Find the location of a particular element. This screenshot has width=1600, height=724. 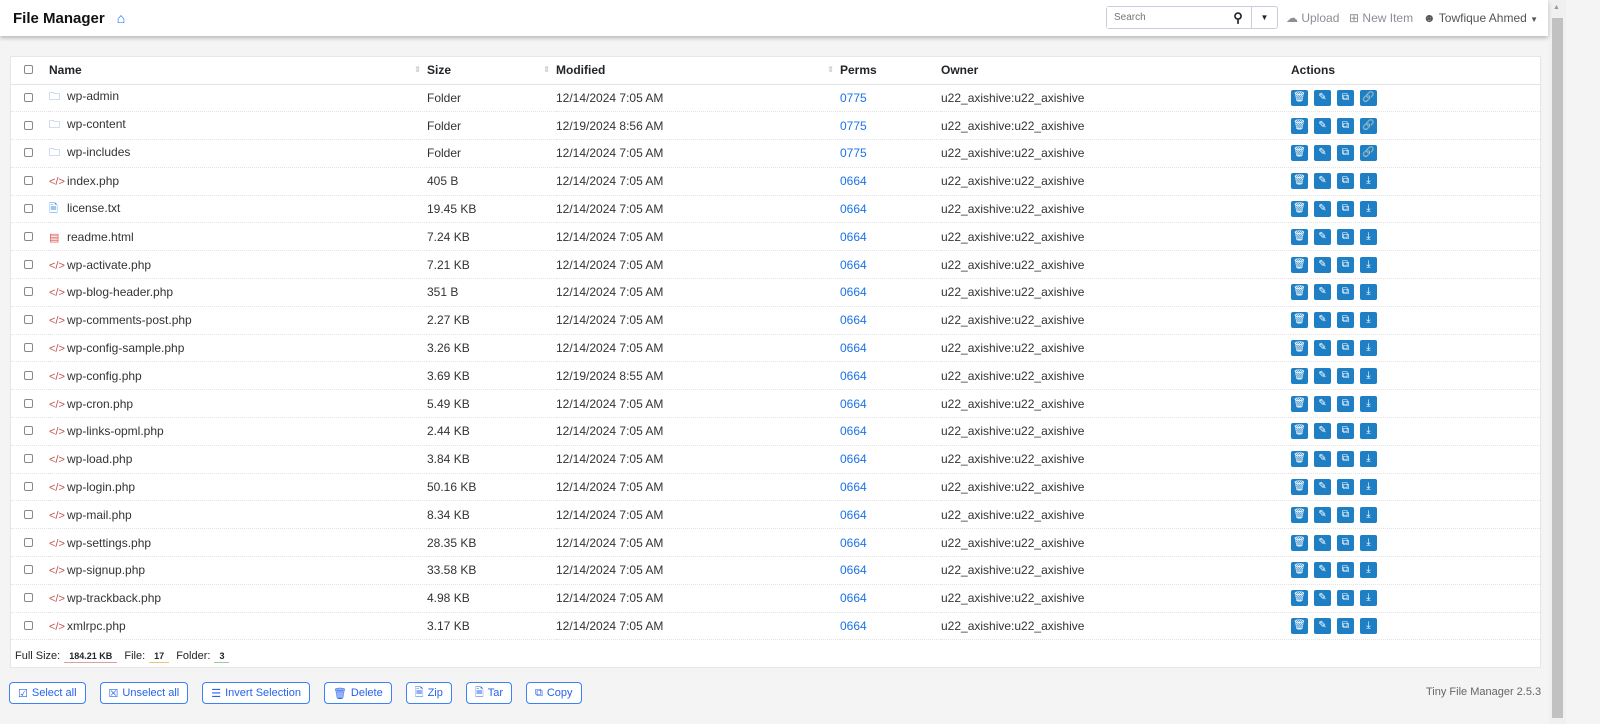

file-name-link: index.php is located at coordinates (93, 181).